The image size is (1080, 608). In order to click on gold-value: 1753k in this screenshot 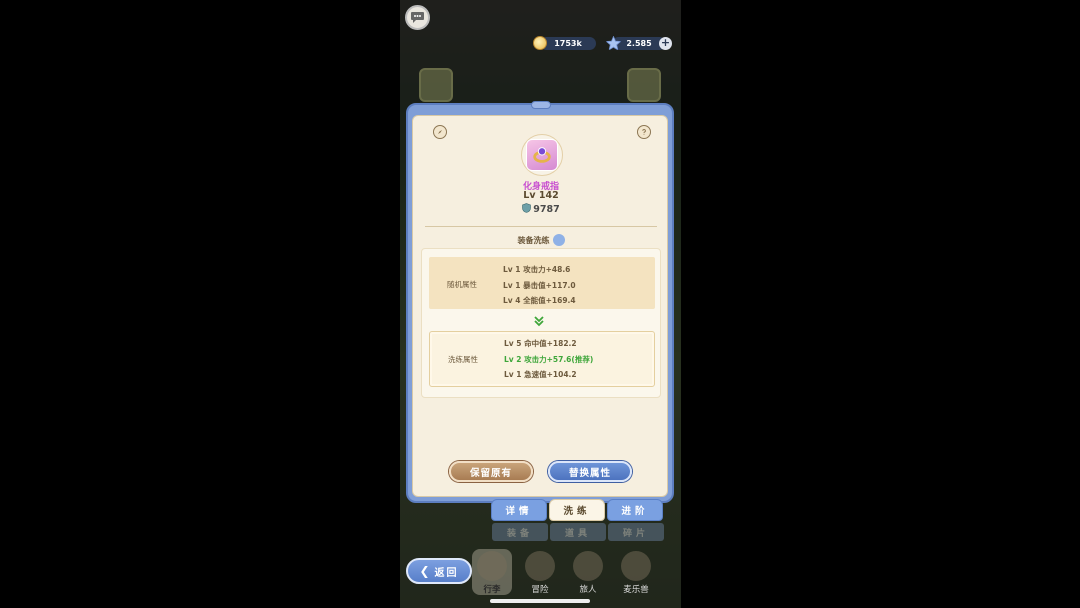, I will do `click(568, 43)`.